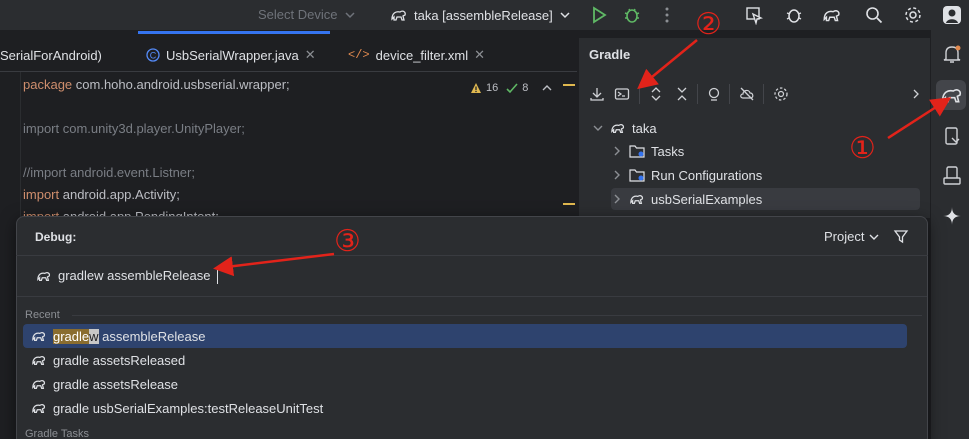 Image resolution: width=969 pixels, height=439 pixels. What do you see at coordinates (862, 148) in the screenshot?
I see `annotation-marker-1: ①` at bounding box center [862, 148].